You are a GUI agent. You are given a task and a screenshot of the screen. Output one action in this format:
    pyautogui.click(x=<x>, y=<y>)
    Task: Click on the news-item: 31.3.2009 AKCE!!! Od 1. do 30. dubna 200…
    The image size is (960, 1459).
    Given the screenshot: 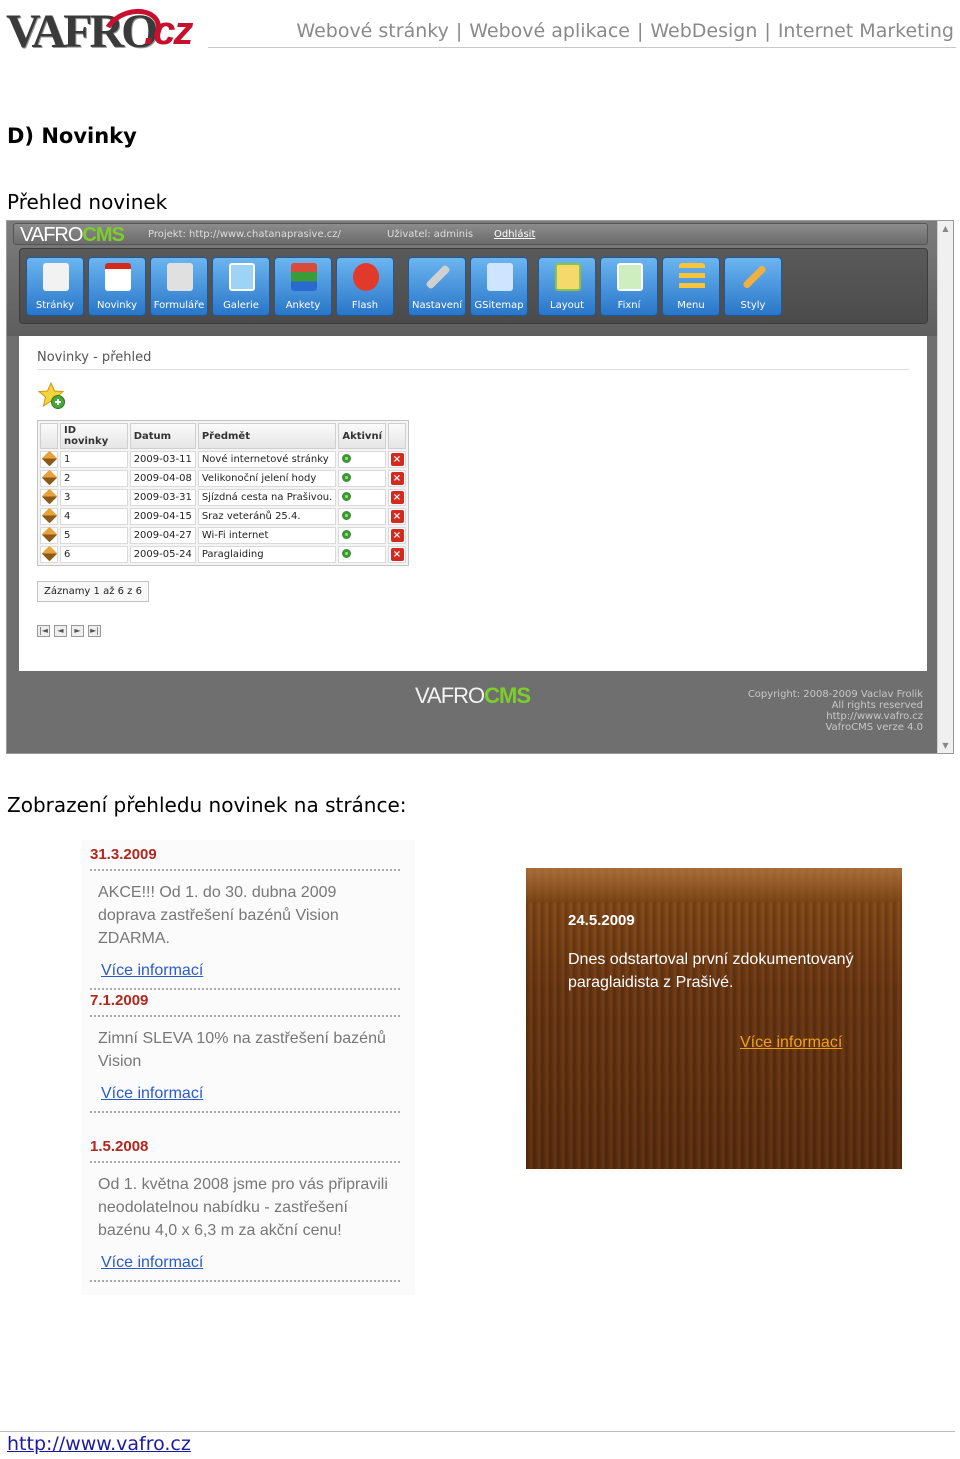 What is the action you would take?
    pyautogui.click(x=245, y=918)
    